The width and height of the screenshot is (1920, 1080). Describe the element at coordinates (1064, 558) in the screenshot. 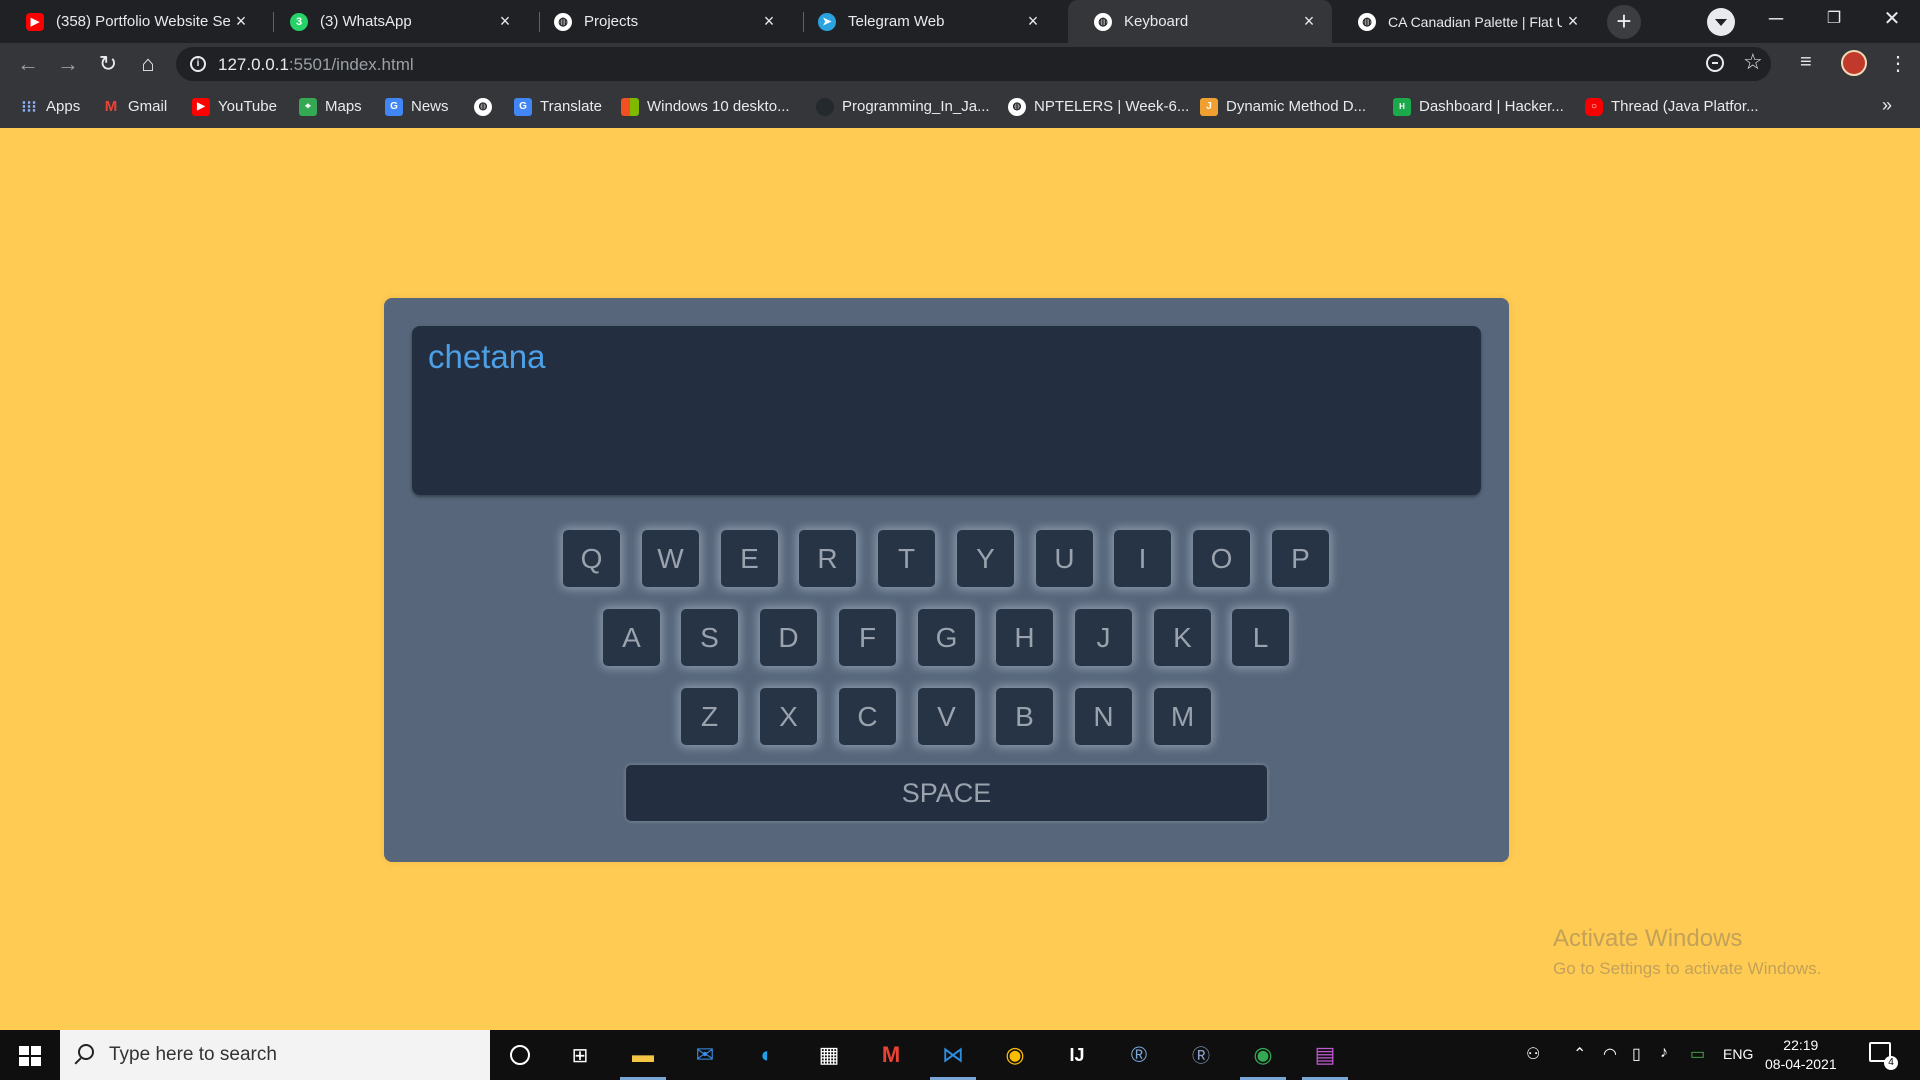

I see `key-u: U` at that location.